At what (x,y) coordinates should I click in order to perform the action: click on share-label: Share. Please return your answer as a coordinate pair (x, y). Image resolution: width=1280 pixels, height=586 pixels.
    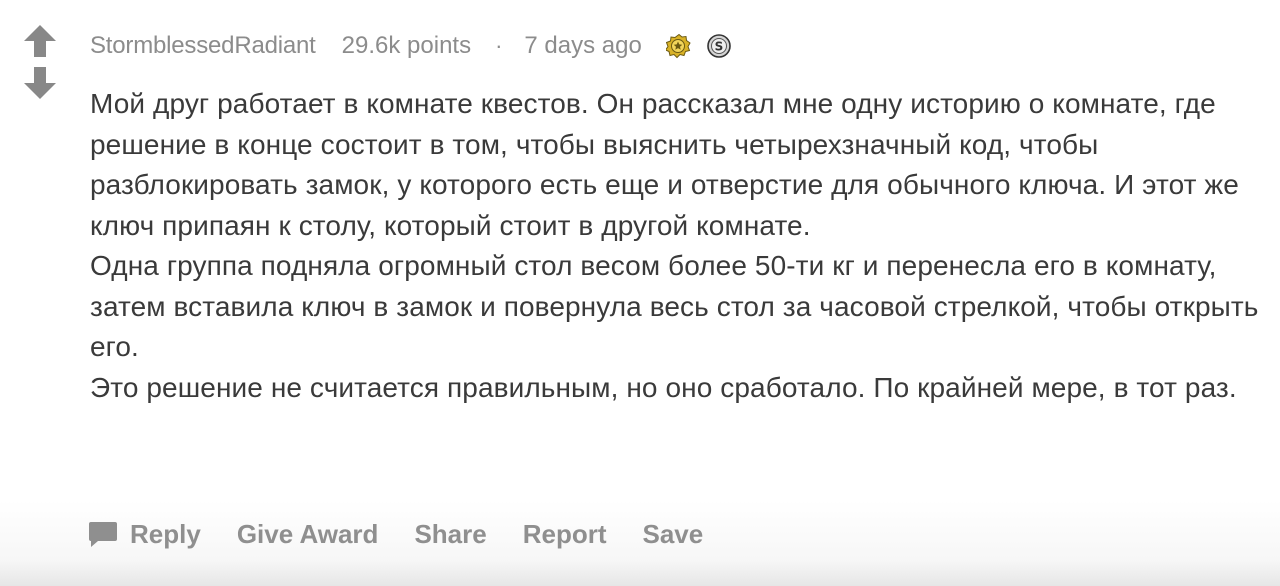
    Looking at the image, I should click on (450, 533).